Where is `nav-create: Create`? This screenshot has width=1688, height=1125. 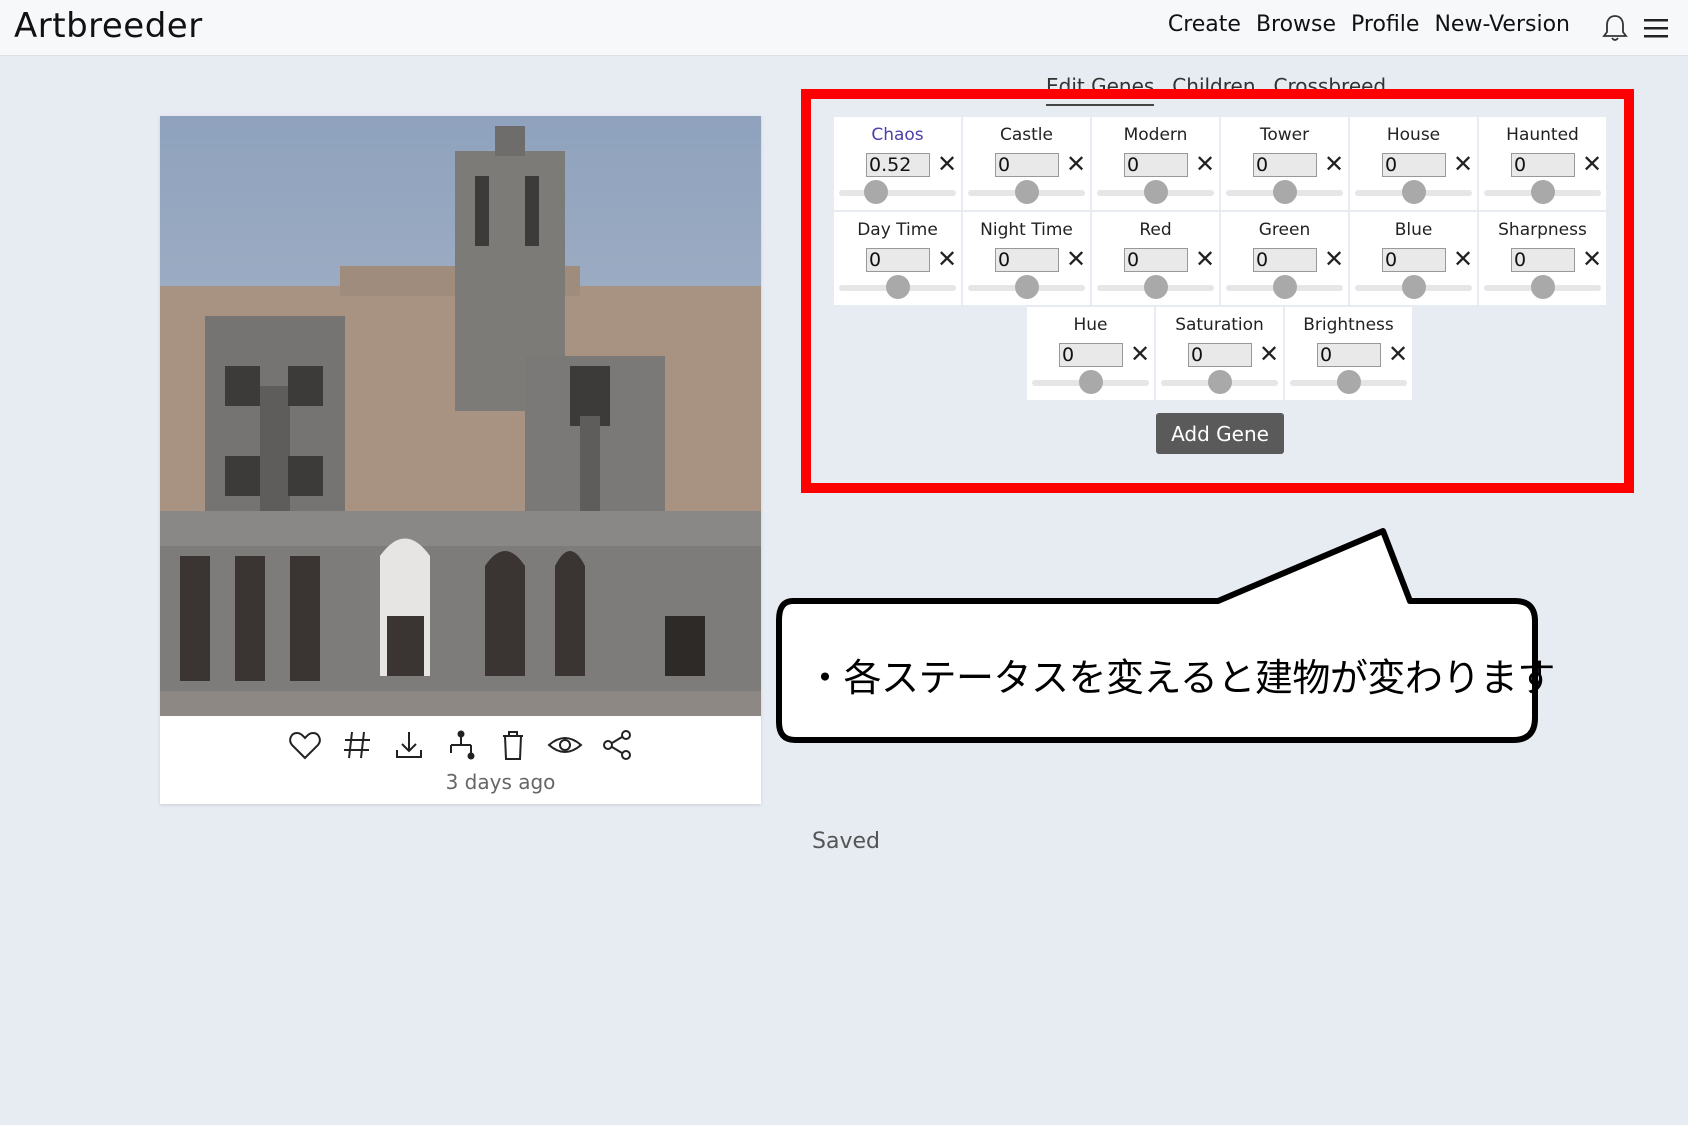 nav-create: Create is located at coordinates (1204, 24).